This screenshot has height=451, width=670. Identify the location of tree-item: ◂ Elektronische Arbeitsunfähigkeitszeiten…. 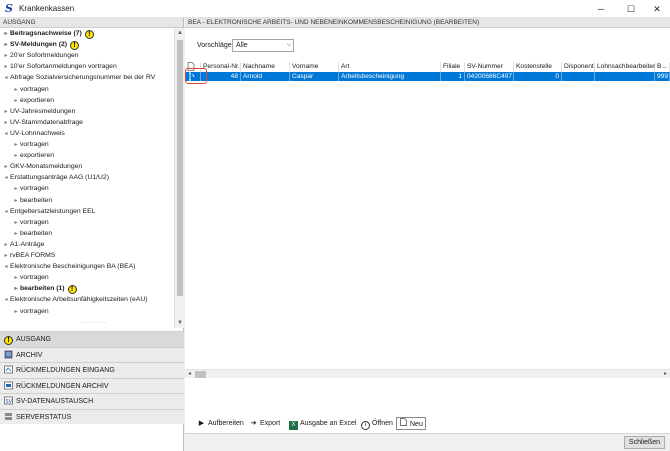
(73, 299).